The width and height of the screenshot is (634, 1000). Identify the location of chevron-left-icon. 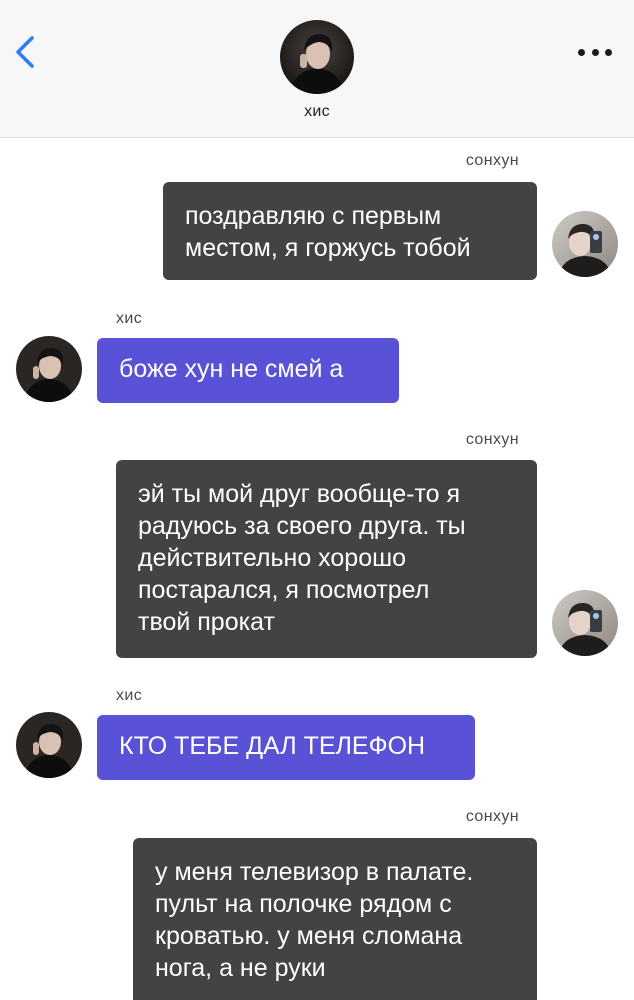
(25, 52).